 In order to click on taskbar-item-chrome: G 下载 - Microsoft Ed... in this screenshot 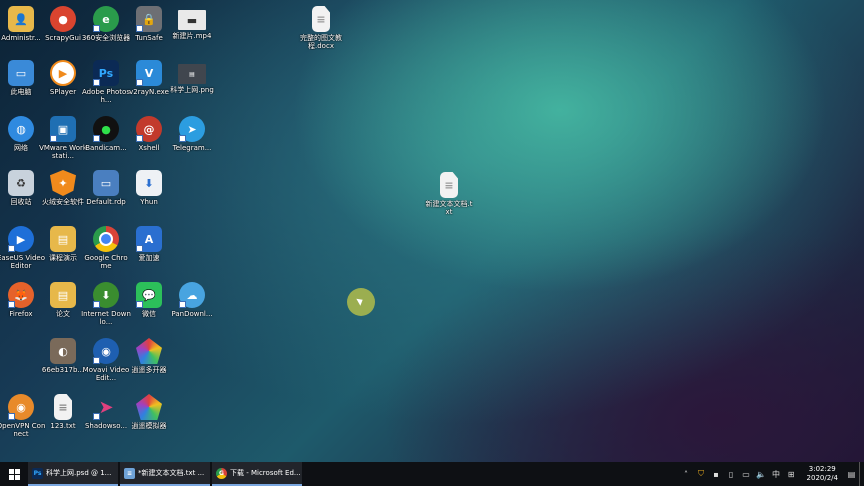, I will do `click(257, 474)`.